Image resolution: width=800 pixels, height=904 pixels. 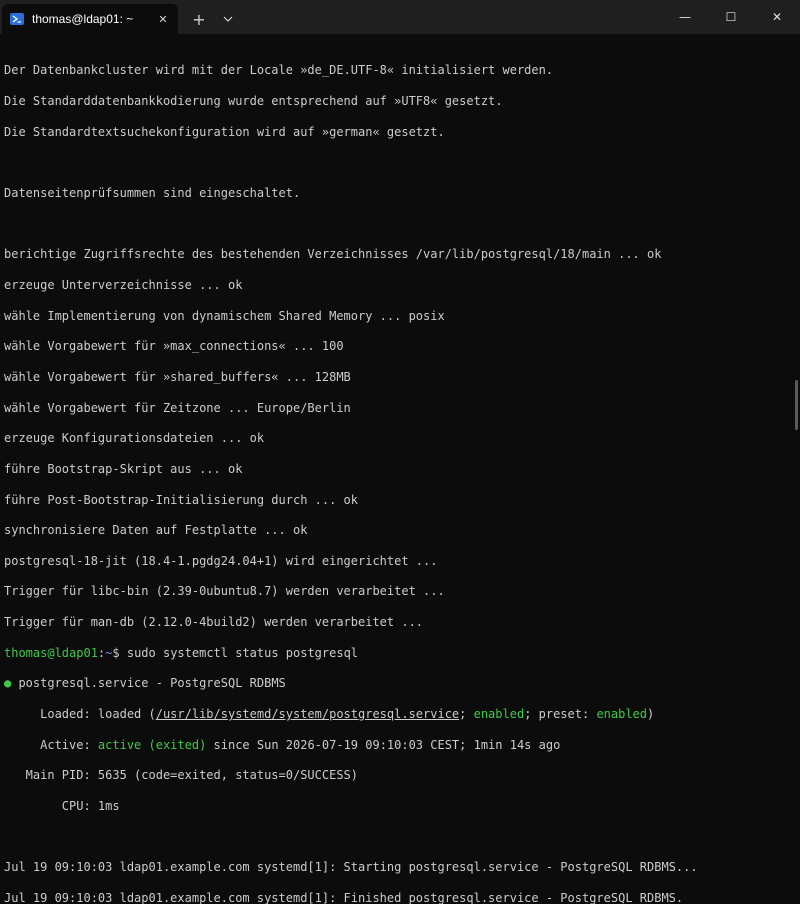 I want to click on chevron-down-icon, so click(x=228, y=19).